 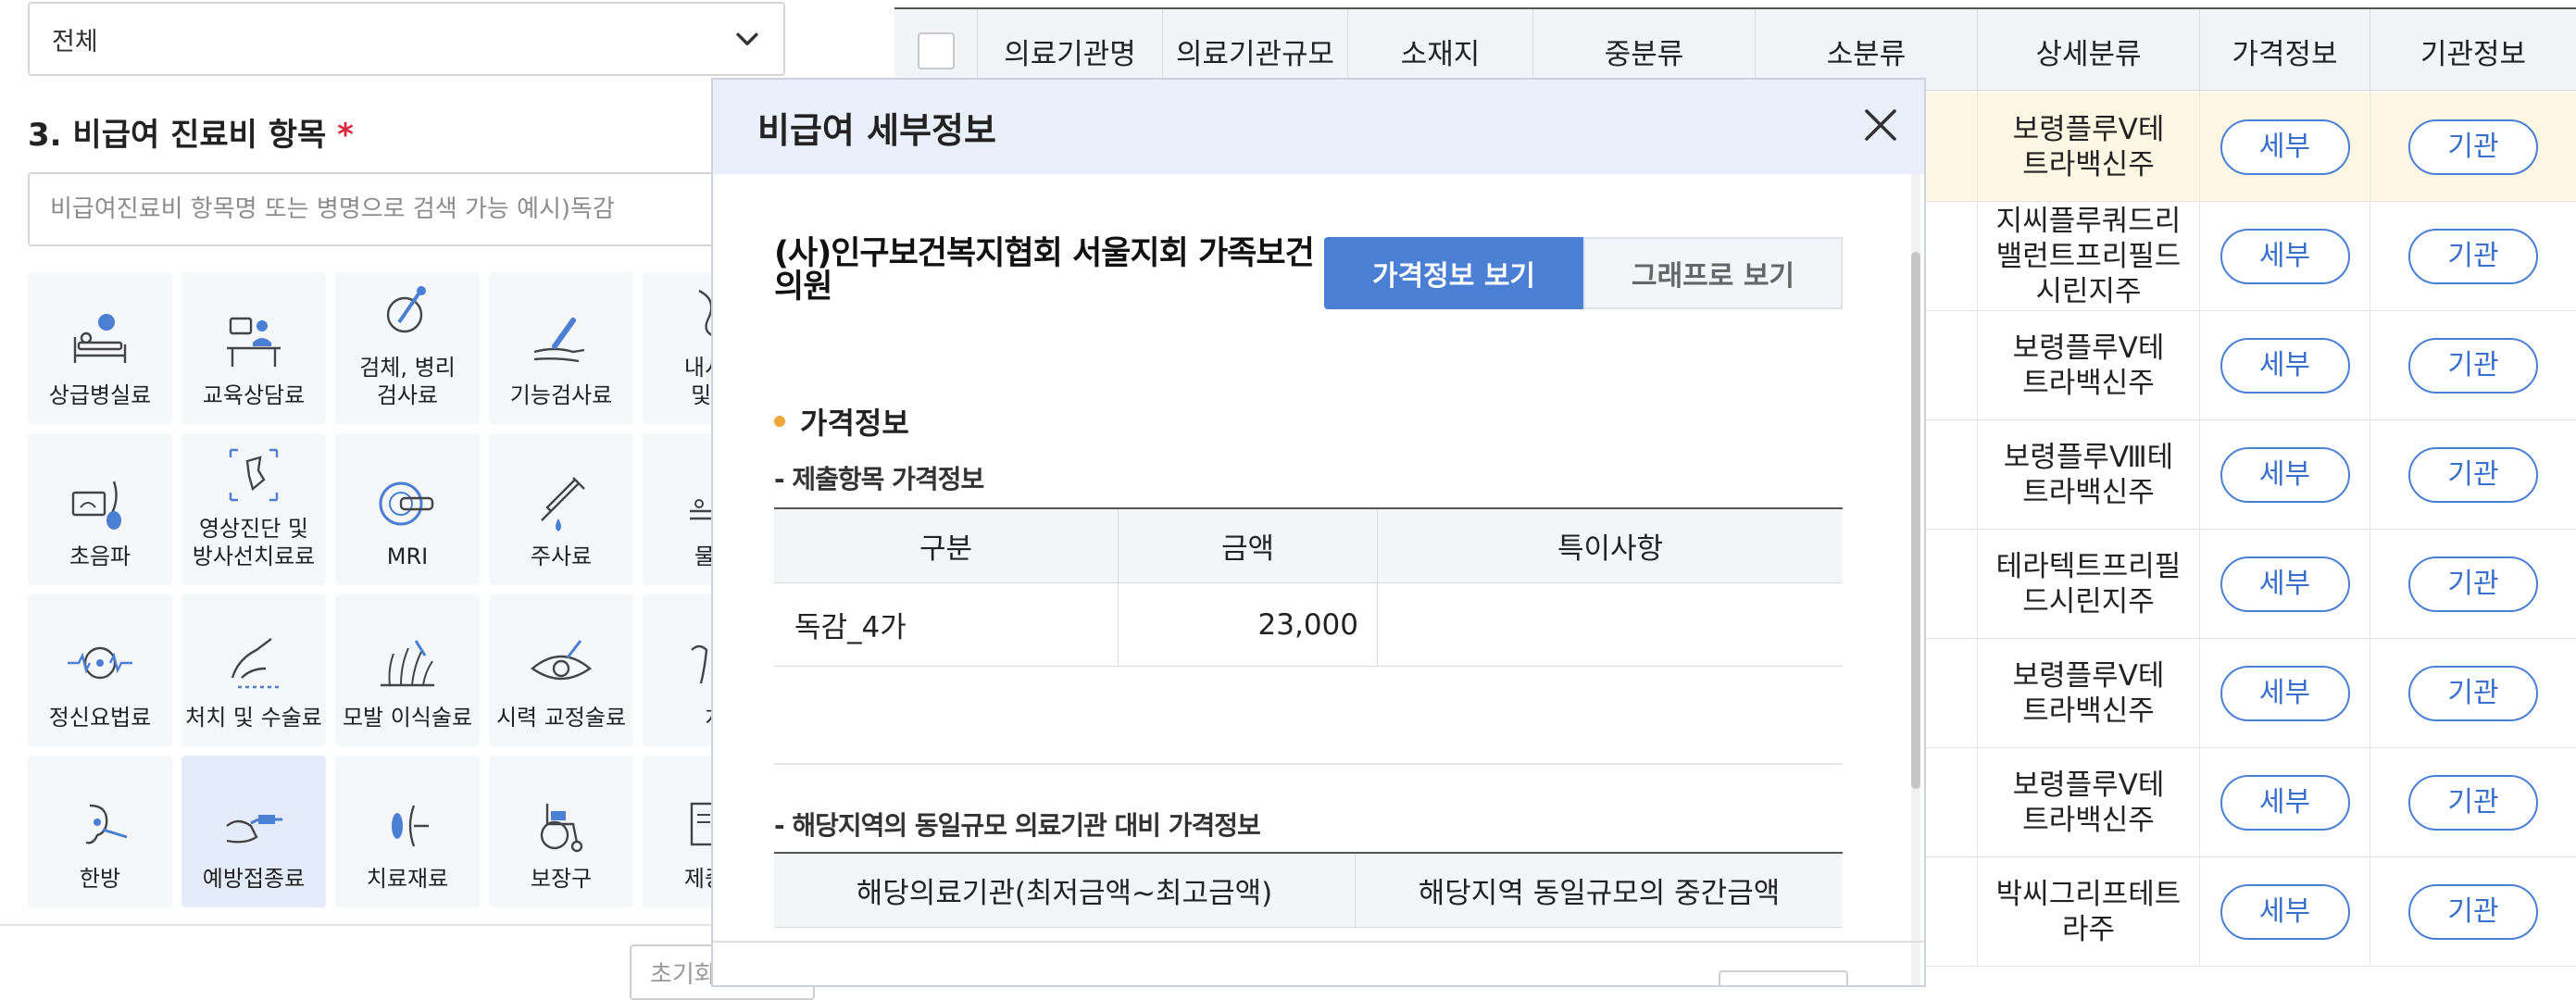 I want to click on category-imaging-radiation: 영상진단 및 방사선치료료, so click(x=254, y=509).